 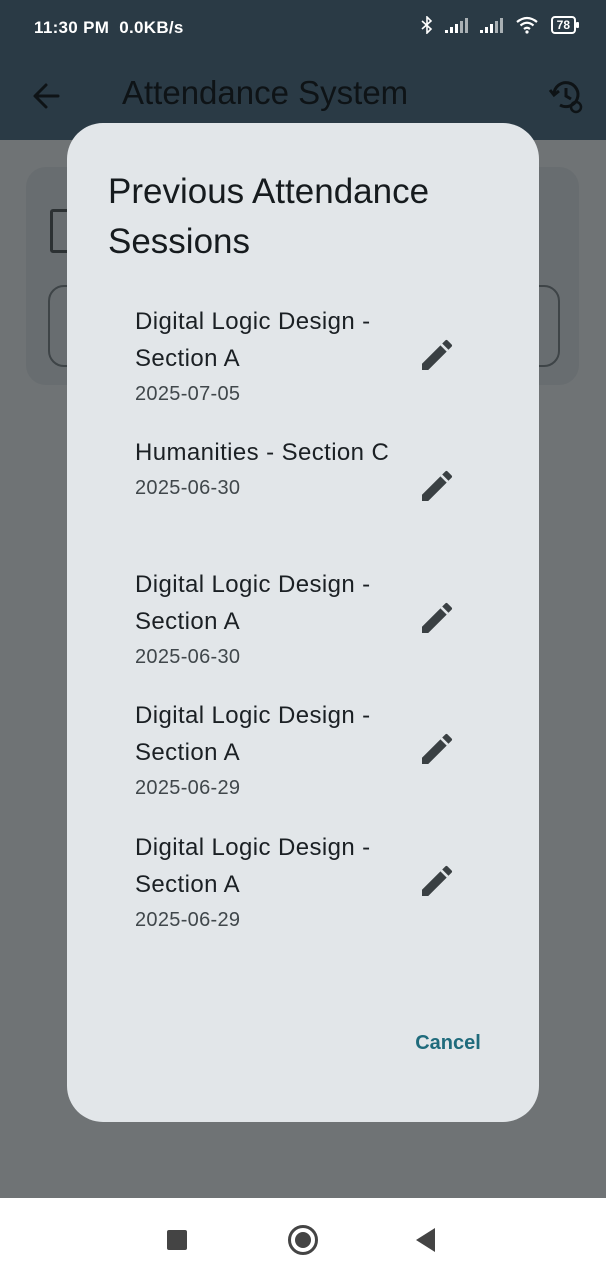 What do you see at coordinates (265, 92) in the screenshot?
I see `app-title: Attendance System` at bounding box center [265, 92].